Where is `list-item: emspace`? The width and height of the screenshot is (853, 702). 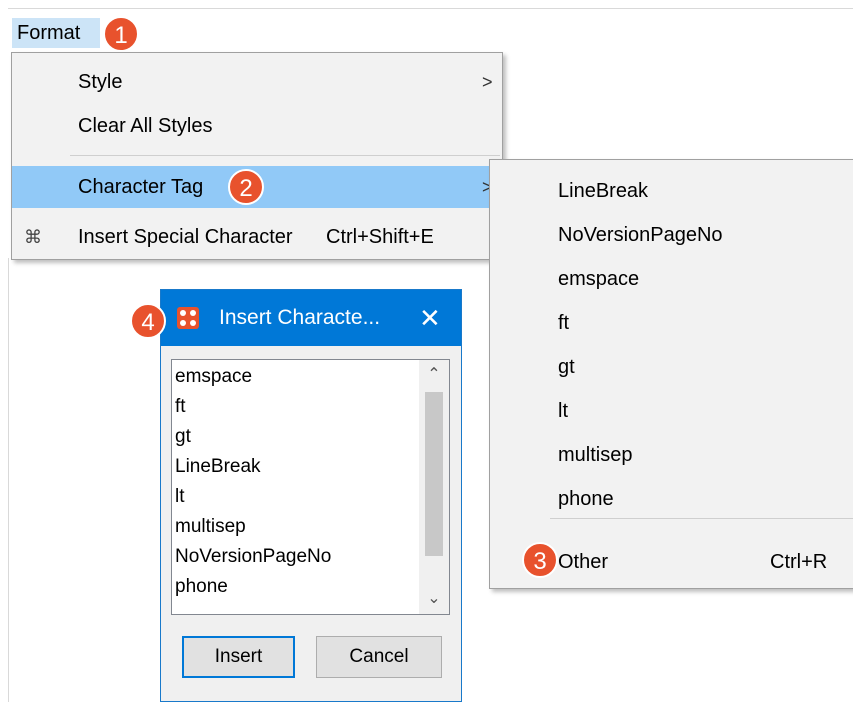
list-item: emspace is located at coordinates (213, 377).